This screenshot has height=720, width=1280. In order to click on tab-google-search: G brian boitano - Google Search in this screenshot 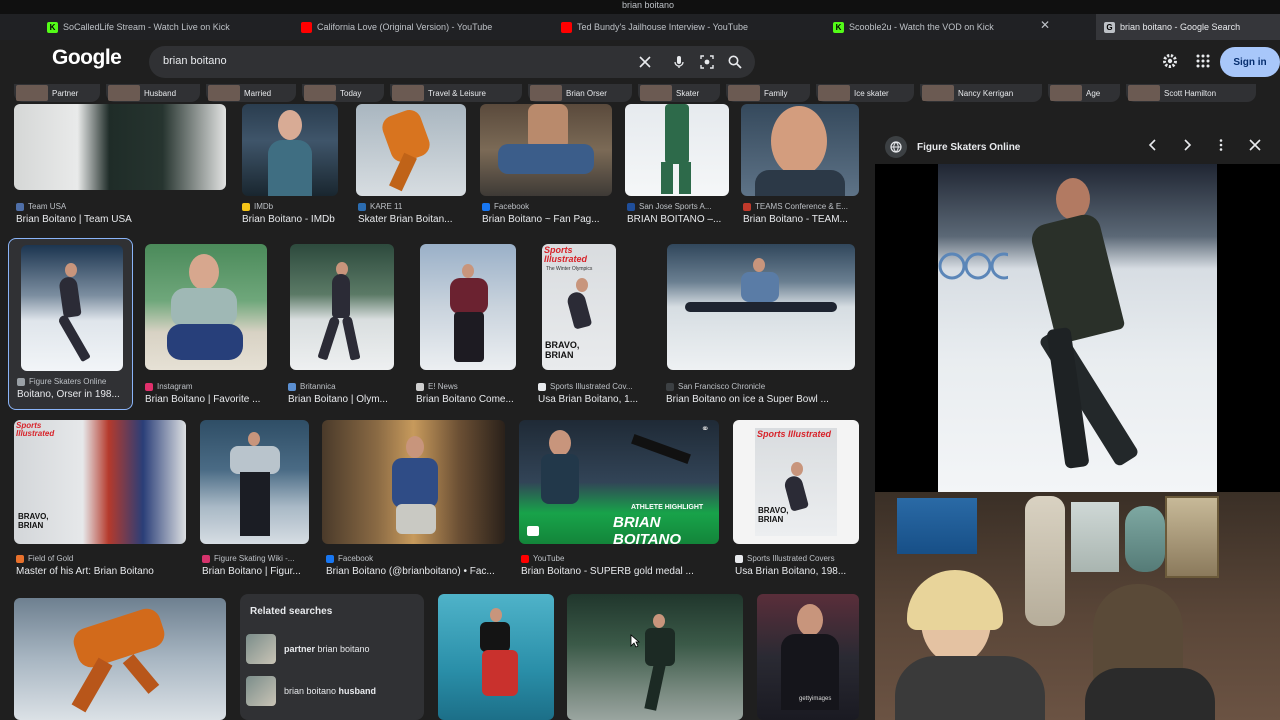, I will do `click(1188, 27)`.